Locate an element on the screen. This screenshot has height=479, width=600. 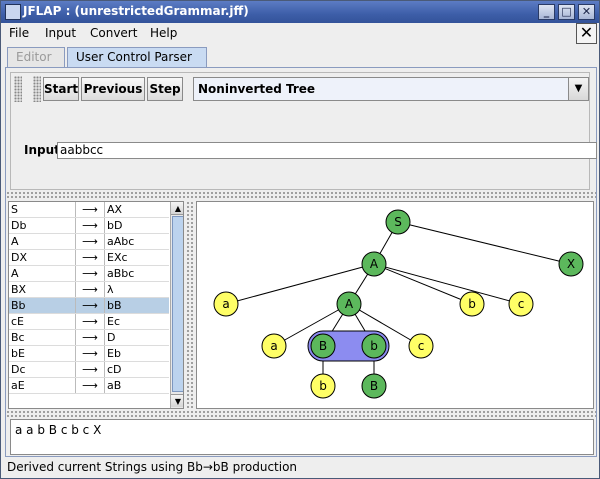
production-row: A ⟶ aBbc is located at coordinates (89, 274).